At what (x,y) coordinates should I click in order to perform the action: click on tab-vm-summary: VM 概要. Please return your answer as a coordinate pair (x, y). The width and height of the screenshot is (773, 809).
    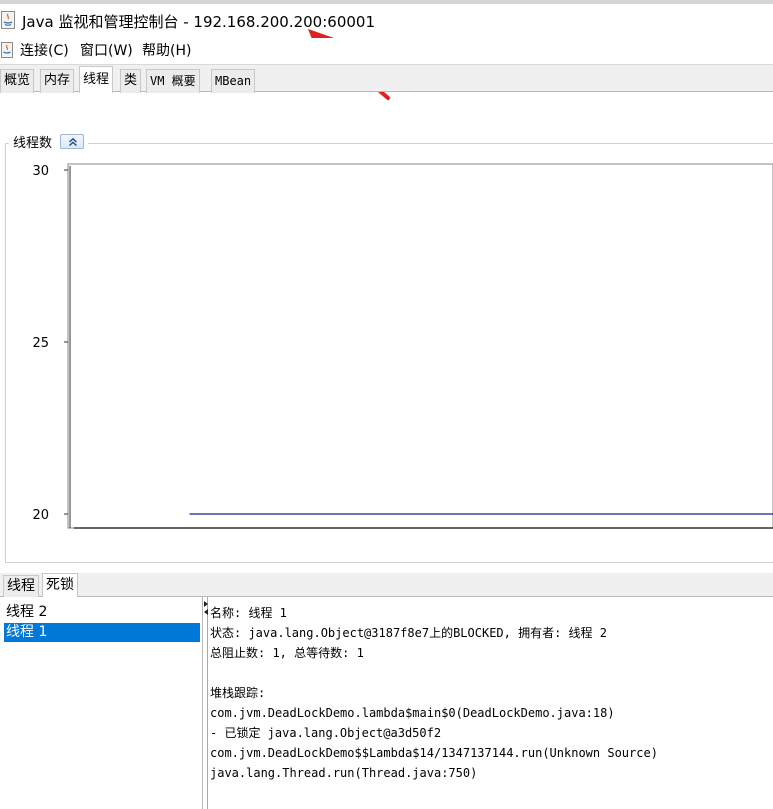
    Looking at the image, I should click on (173, 81).